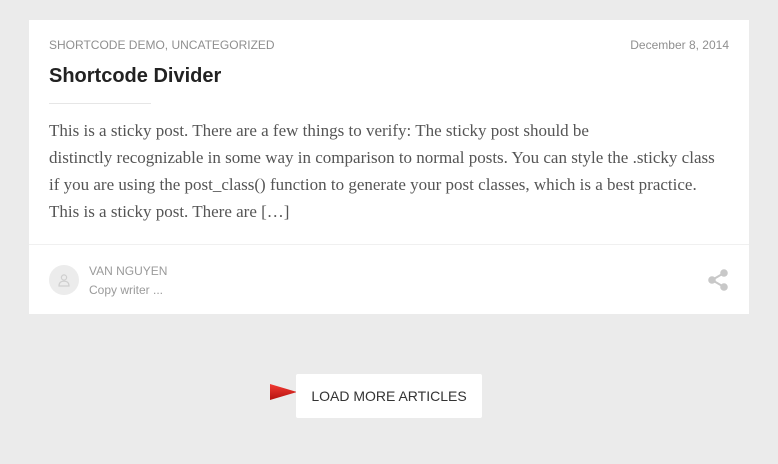 The width and height of the screenshot is (778, 464). I want to click on red-arrow-icon, so click(247, 392).